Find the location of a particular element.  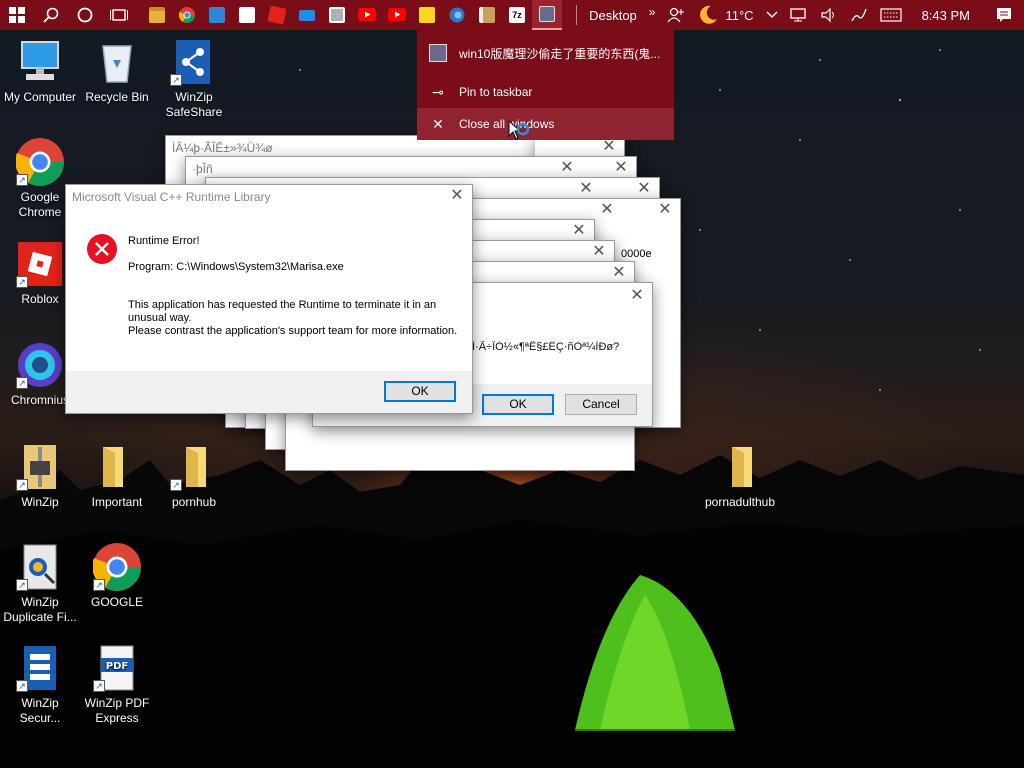

computer-icon is located at coordinates (40, 62).